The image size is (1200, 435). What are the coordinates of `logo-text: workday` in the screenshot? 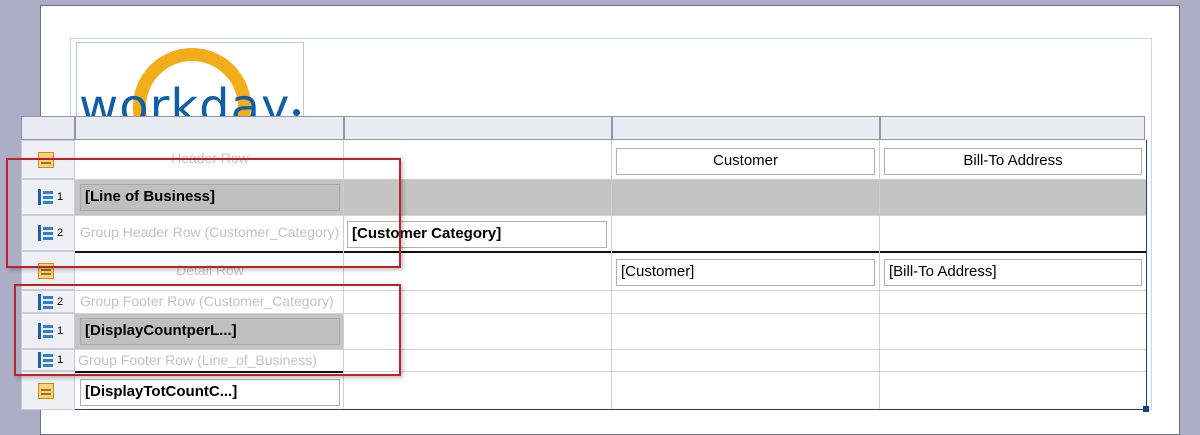 It's located at (185, 98).